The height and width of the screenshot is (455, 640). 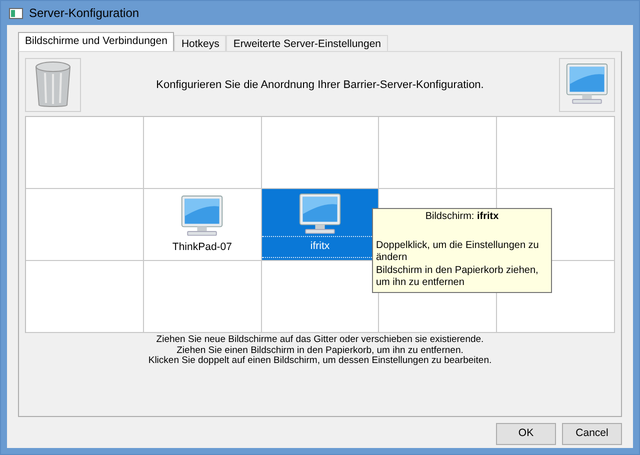 I want to click on tab: Erweiterte Server-Einstellungen, so click(x=307, y=43).